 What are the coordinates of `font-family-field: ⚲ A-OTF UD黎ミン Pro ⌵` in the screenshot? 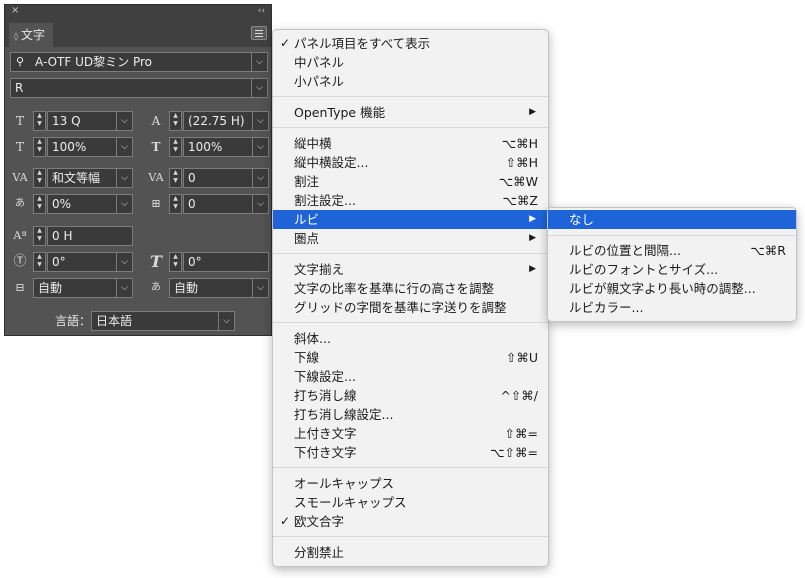 It's located at (139, 62).